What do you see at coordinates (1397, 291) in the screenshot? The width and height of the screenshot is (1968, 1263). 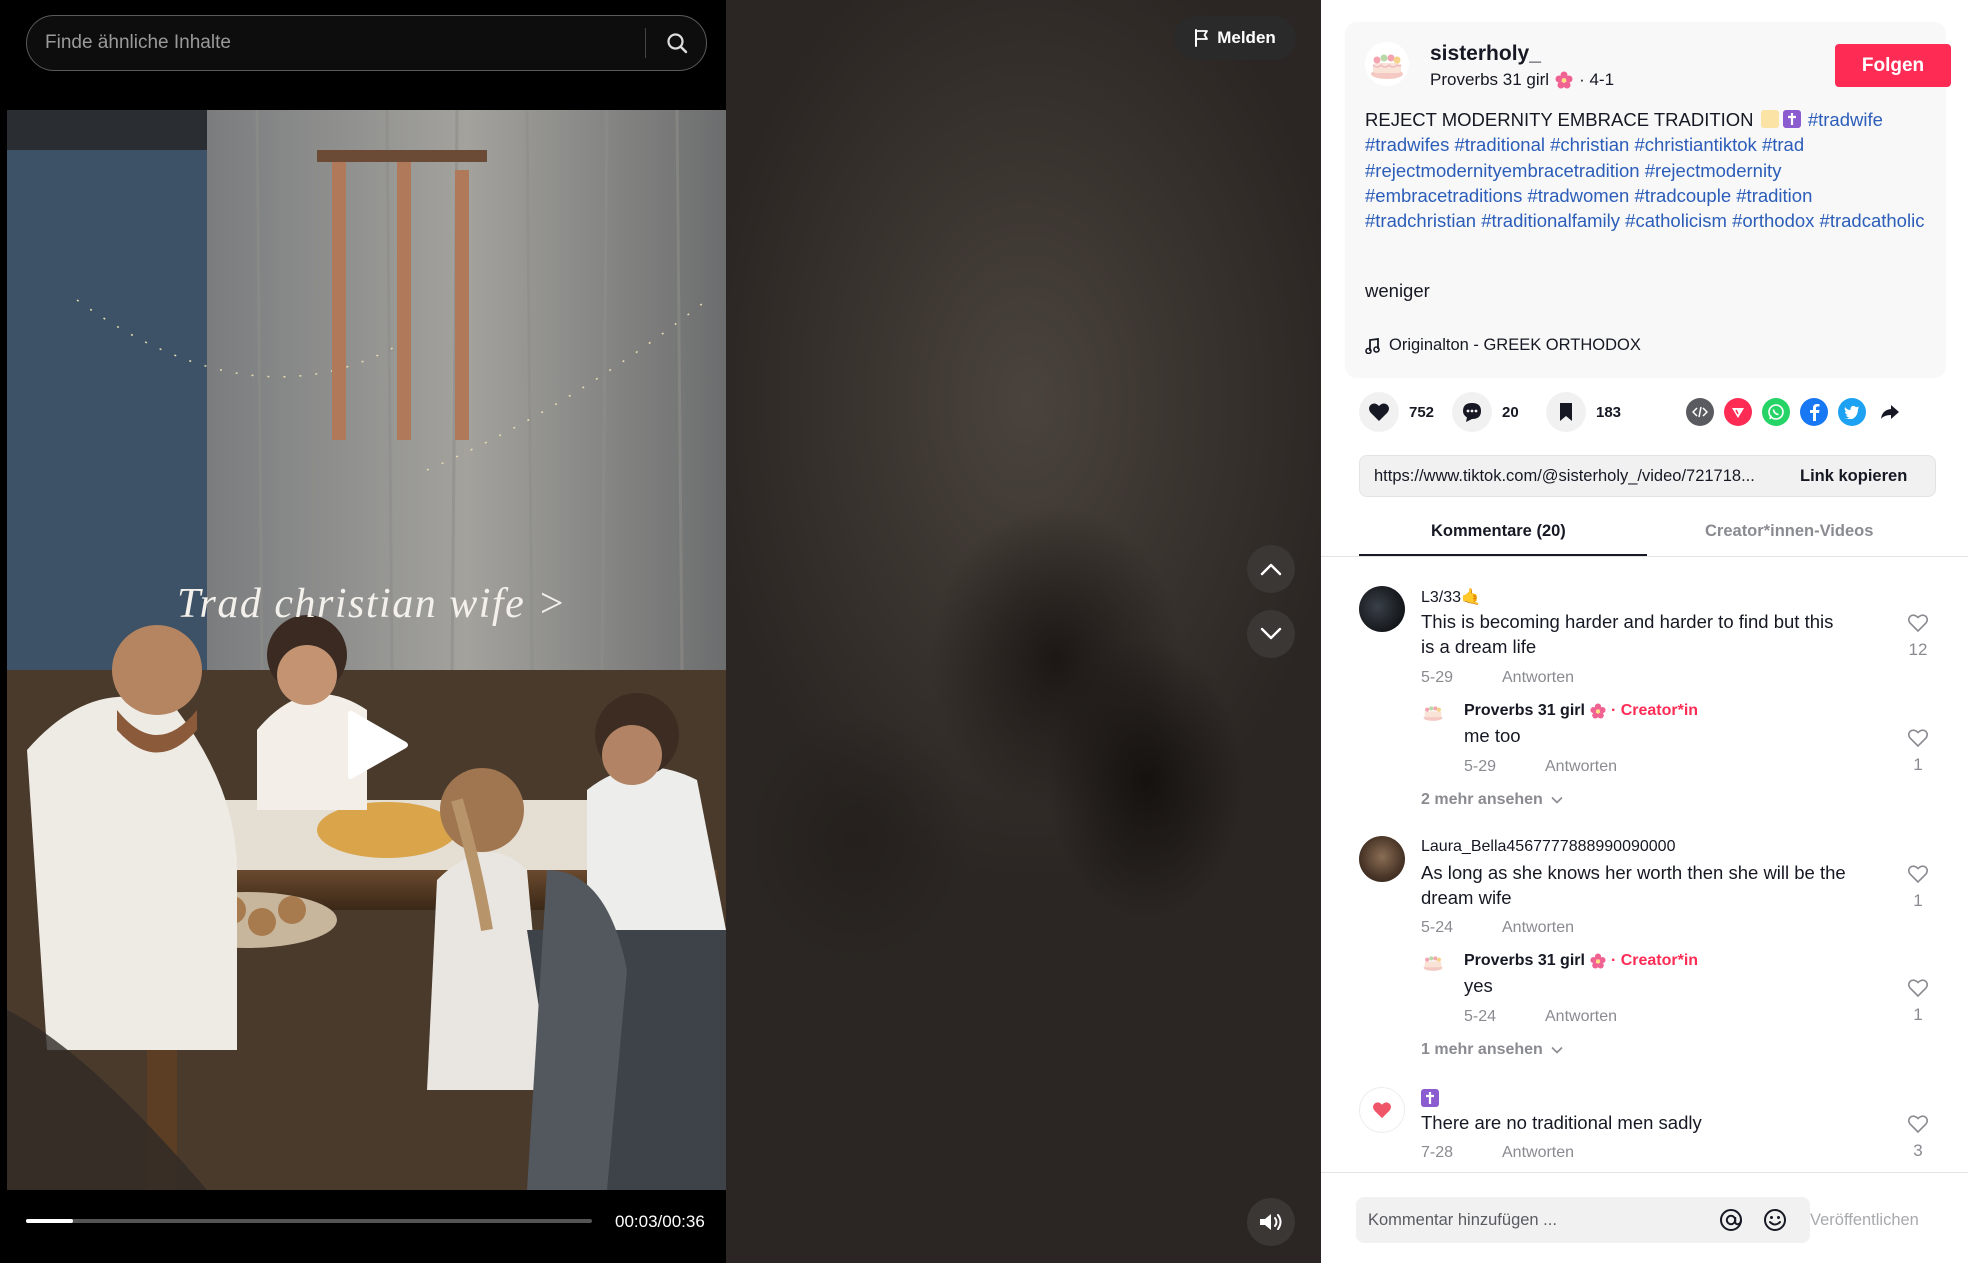 I see `less-button: weniger` at bounding box center [1397, 291].